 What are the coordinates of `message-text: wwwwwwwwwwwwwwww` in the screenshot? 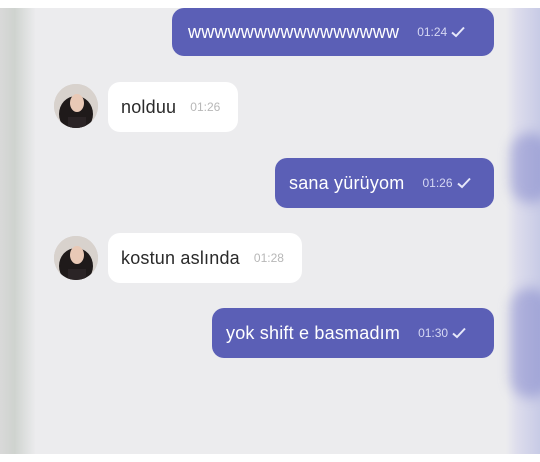 It's located at (294, 31).